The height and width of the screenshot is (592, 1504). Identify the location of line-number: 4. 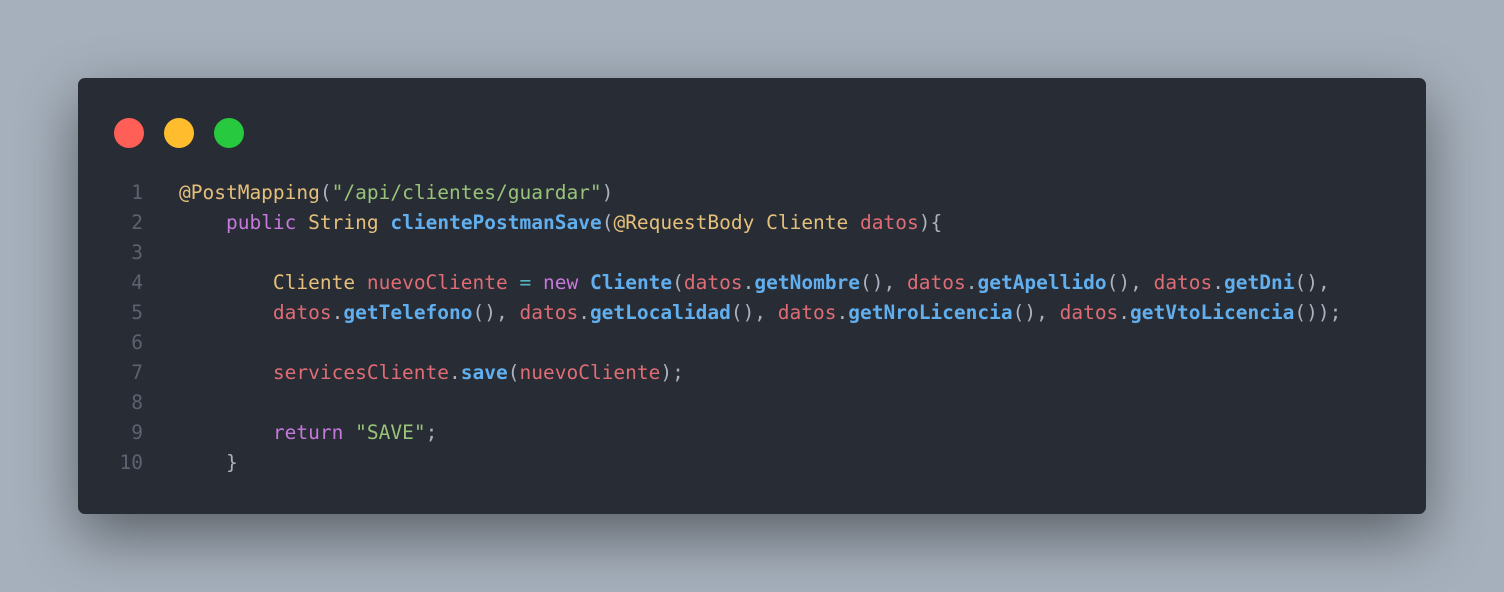
(137, 282).